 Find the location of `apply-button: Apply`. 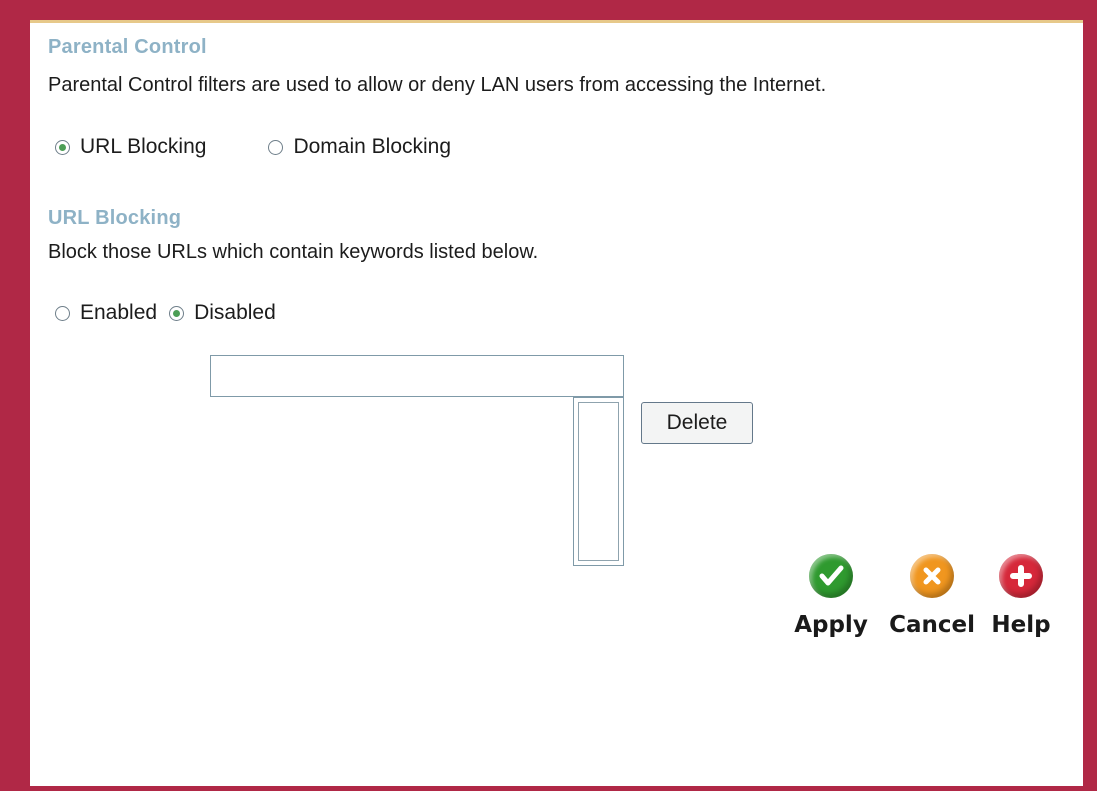

apply-button: Apply is located at coordinates (831, 596).